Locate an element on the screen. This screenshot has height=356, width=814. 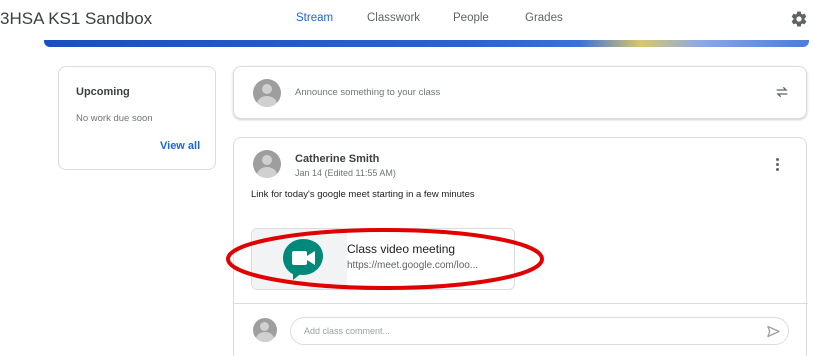
attachment-thumbnail is located at coordinates (299, 259).